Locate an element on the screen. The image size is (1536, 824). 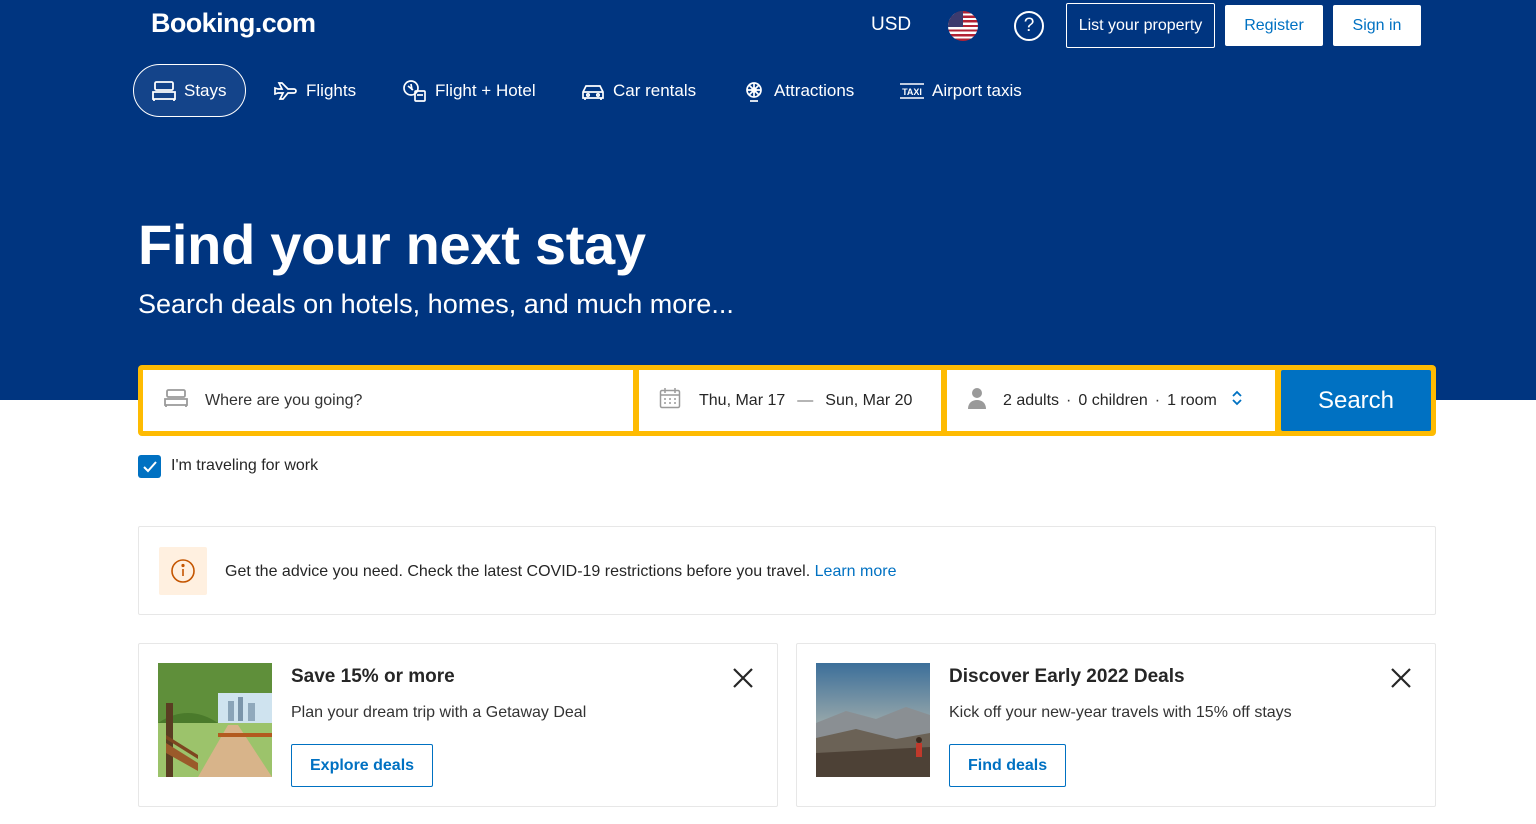
flight-hotel-icon is located at coordinates (415, 91).